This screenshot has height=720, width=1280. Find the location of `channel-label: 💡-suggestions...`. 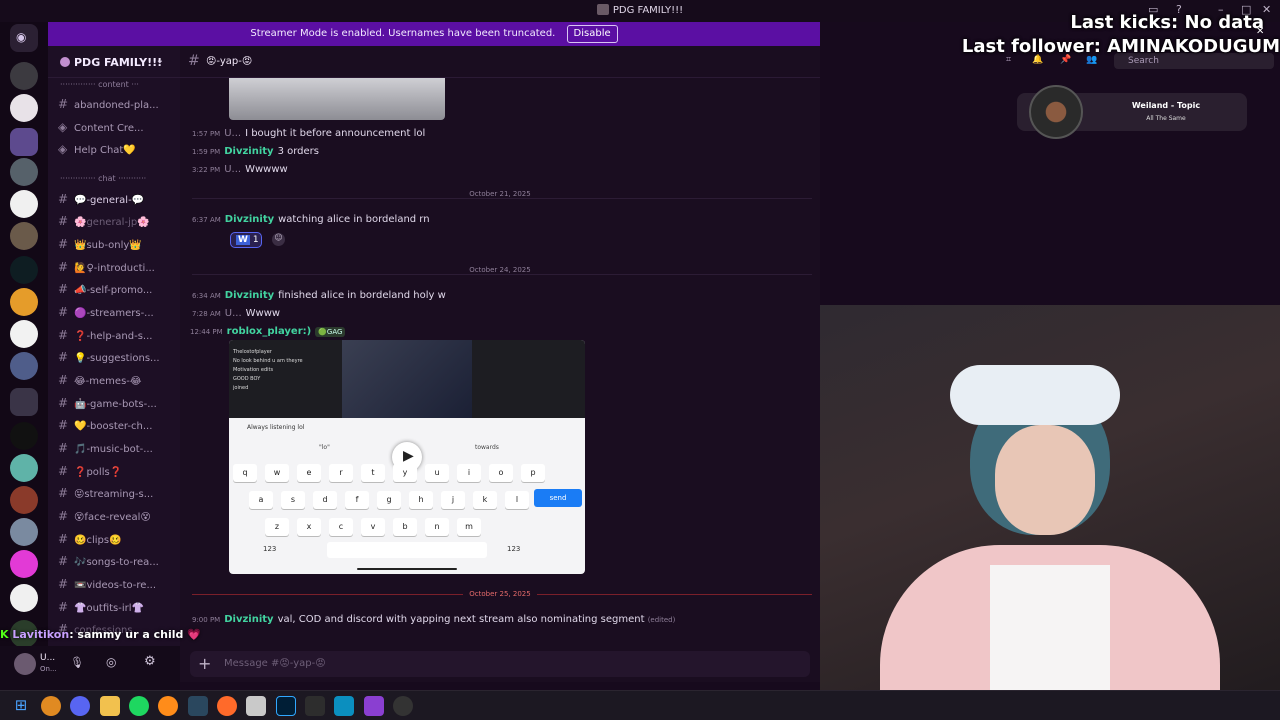

channel-label: 💡-suggestions... is located at coordinates (117, 358).